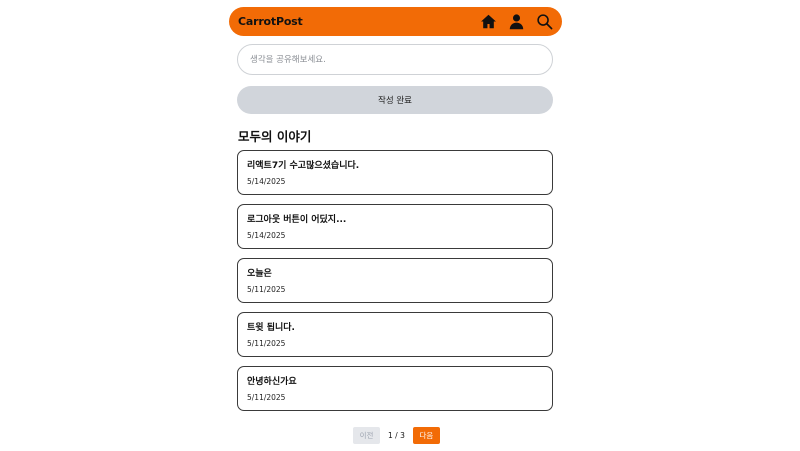  Describe the element at coordinates (259, 274) in the screenshot. I see `post-title: 오늘은` at that location.